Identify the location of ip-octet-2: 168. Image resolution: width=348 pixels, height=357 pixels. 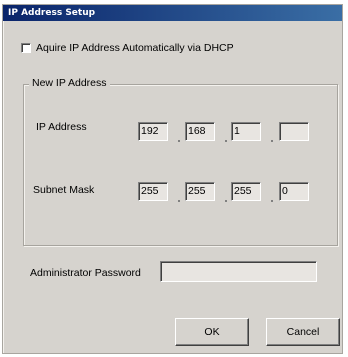
(200, 131).